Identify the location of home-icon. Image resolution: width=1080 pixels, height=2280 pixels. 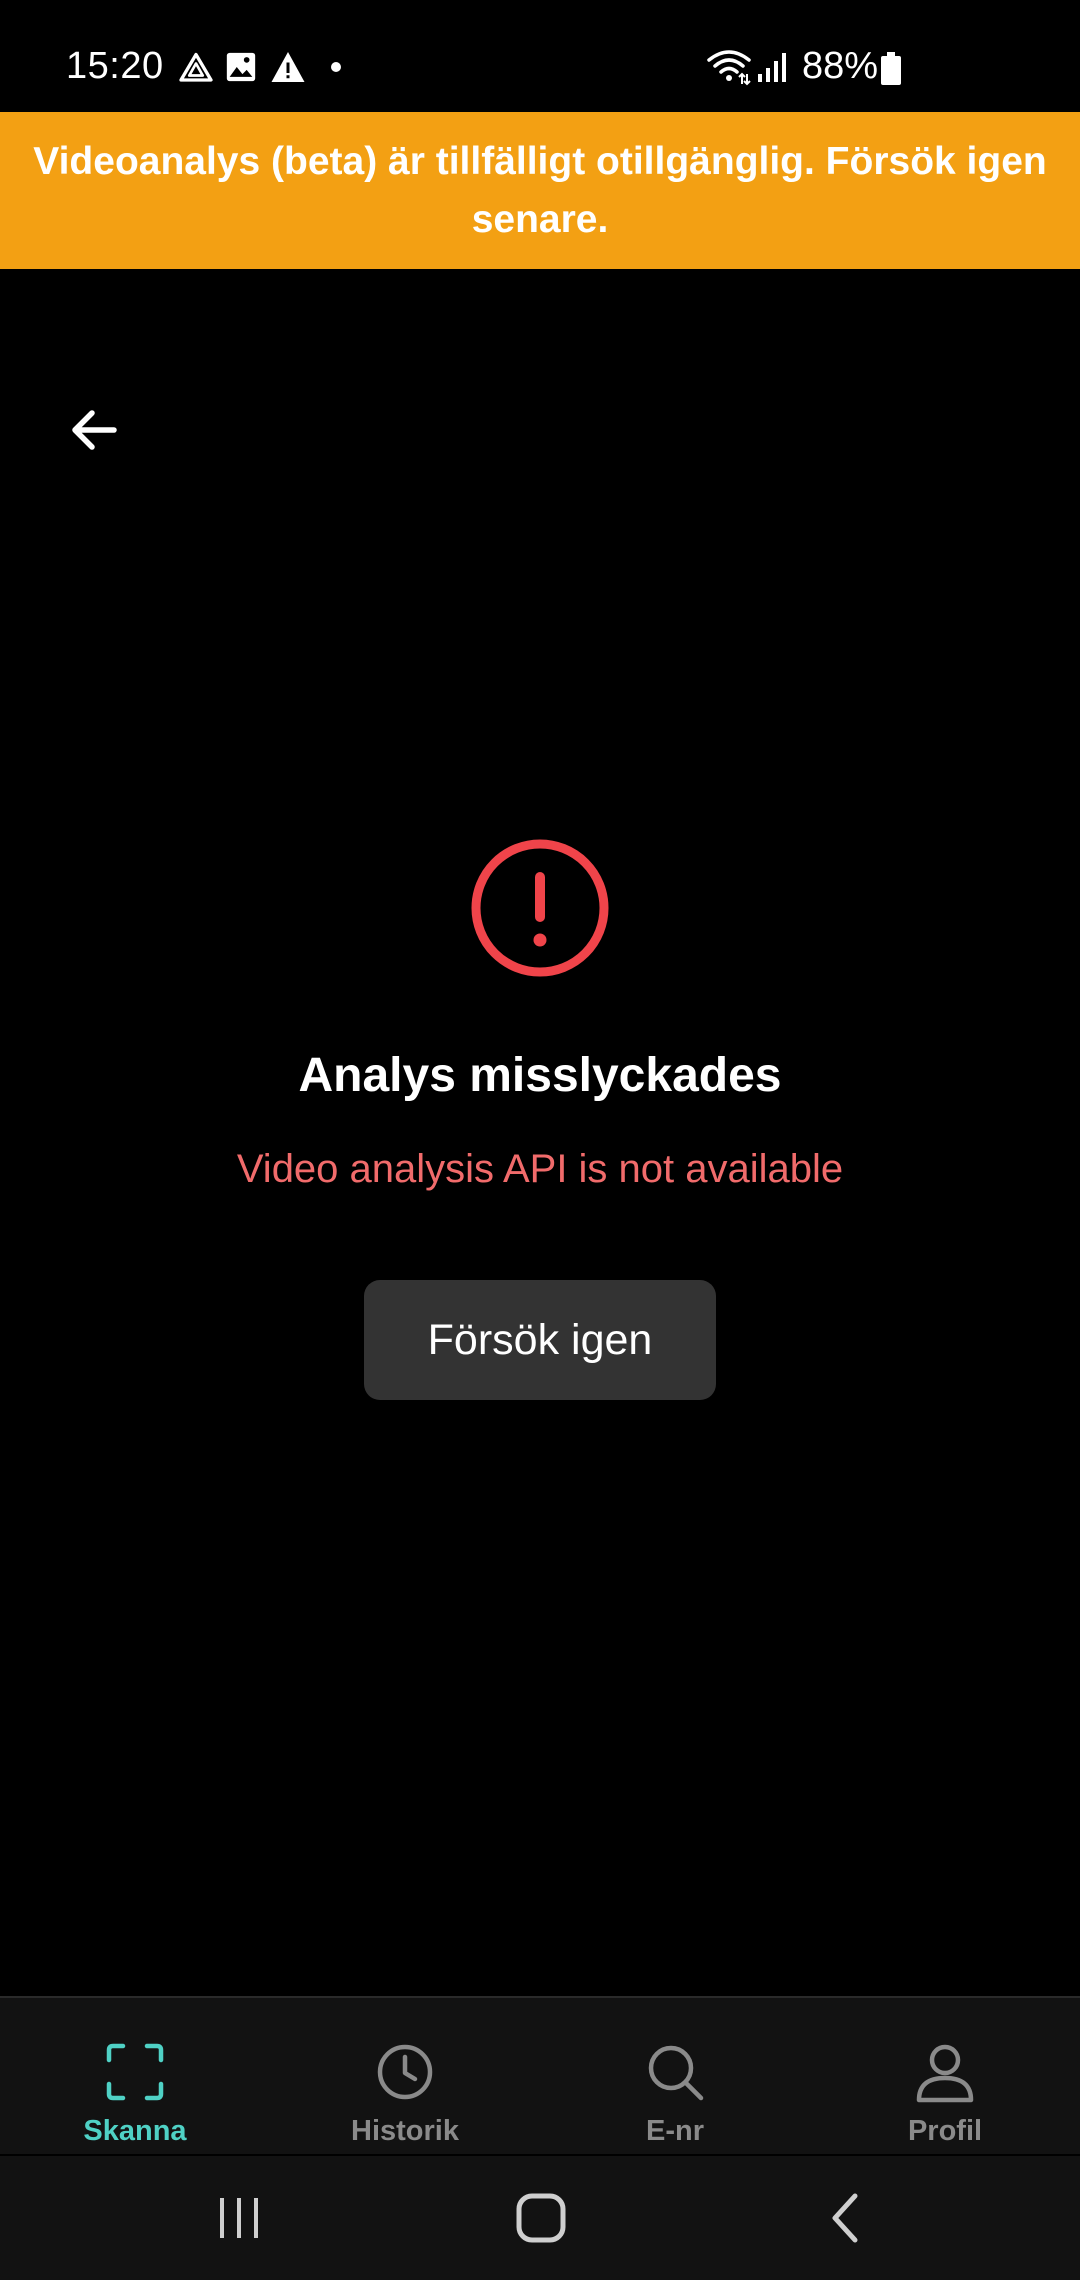
(541, 2218).